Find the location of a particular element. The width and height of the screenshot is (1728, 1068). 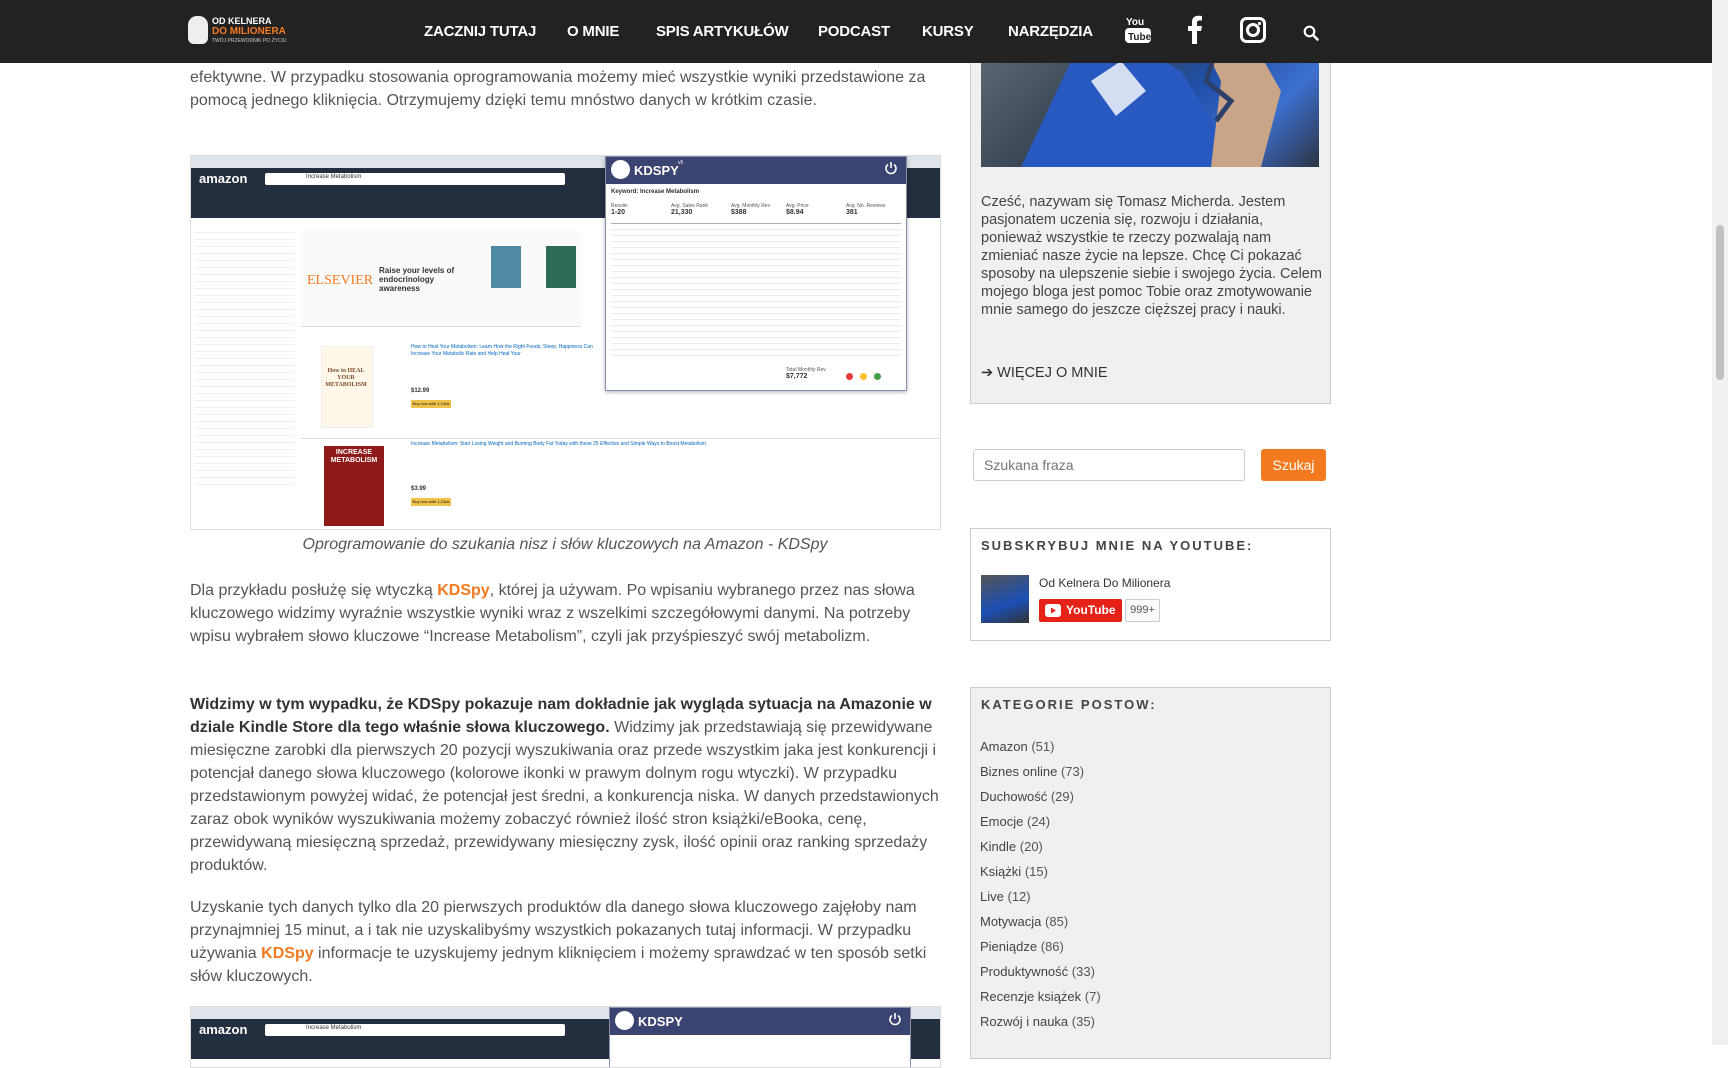

category-name: Rozwój i nauka is located at coordinates (1024, 1021).